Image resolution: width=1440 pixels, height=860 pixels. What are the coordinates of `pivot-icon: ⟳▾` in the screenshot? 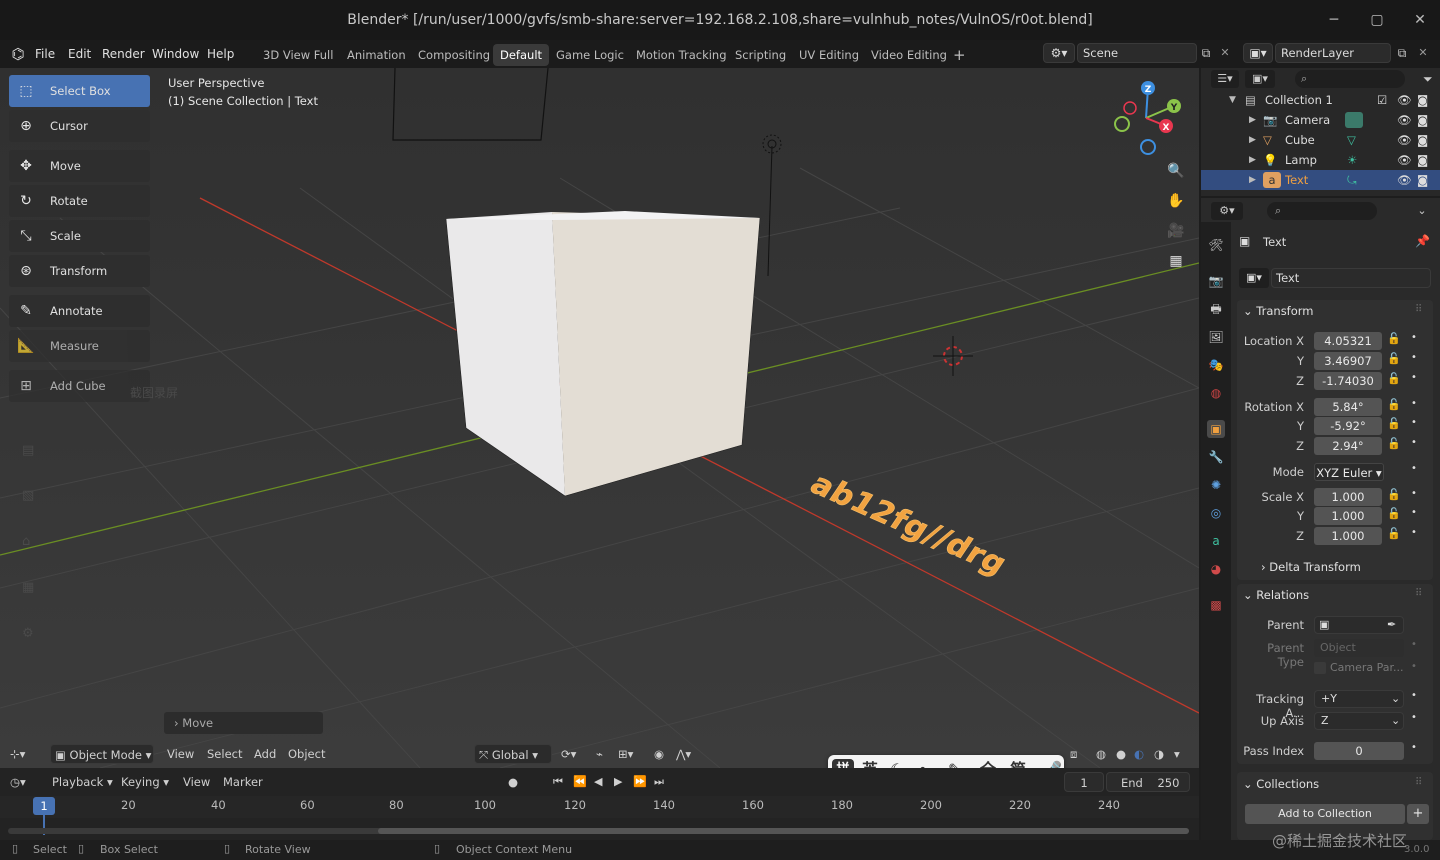 It's located at (568, 754).